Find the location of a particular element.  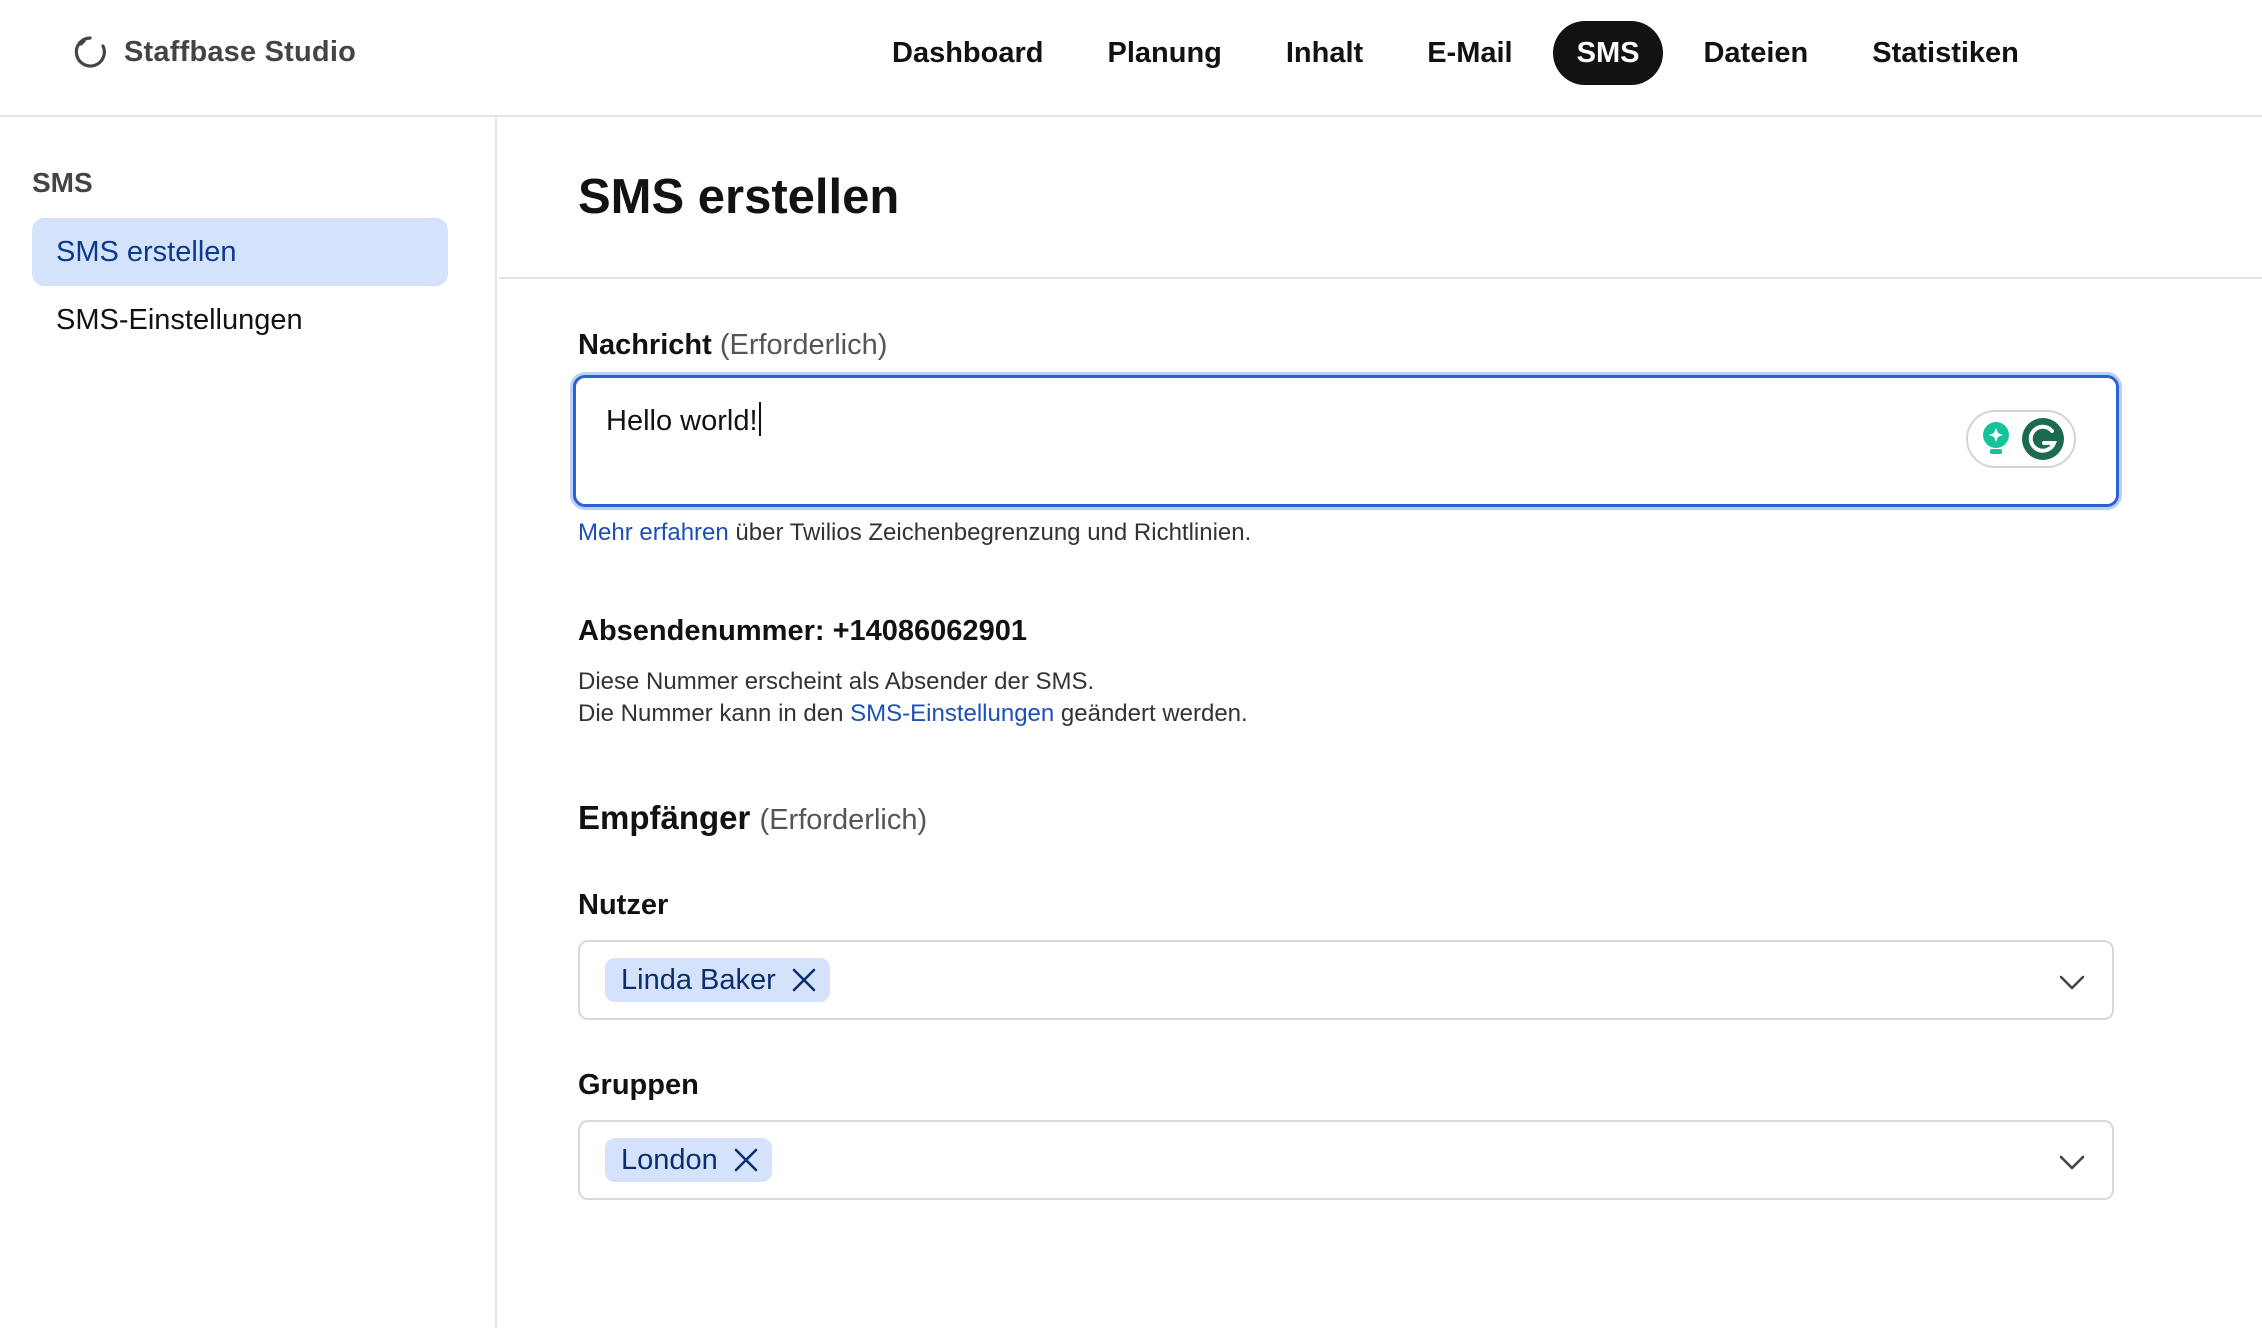

nav-planung: Planung is located at coordinates (1164, 53).